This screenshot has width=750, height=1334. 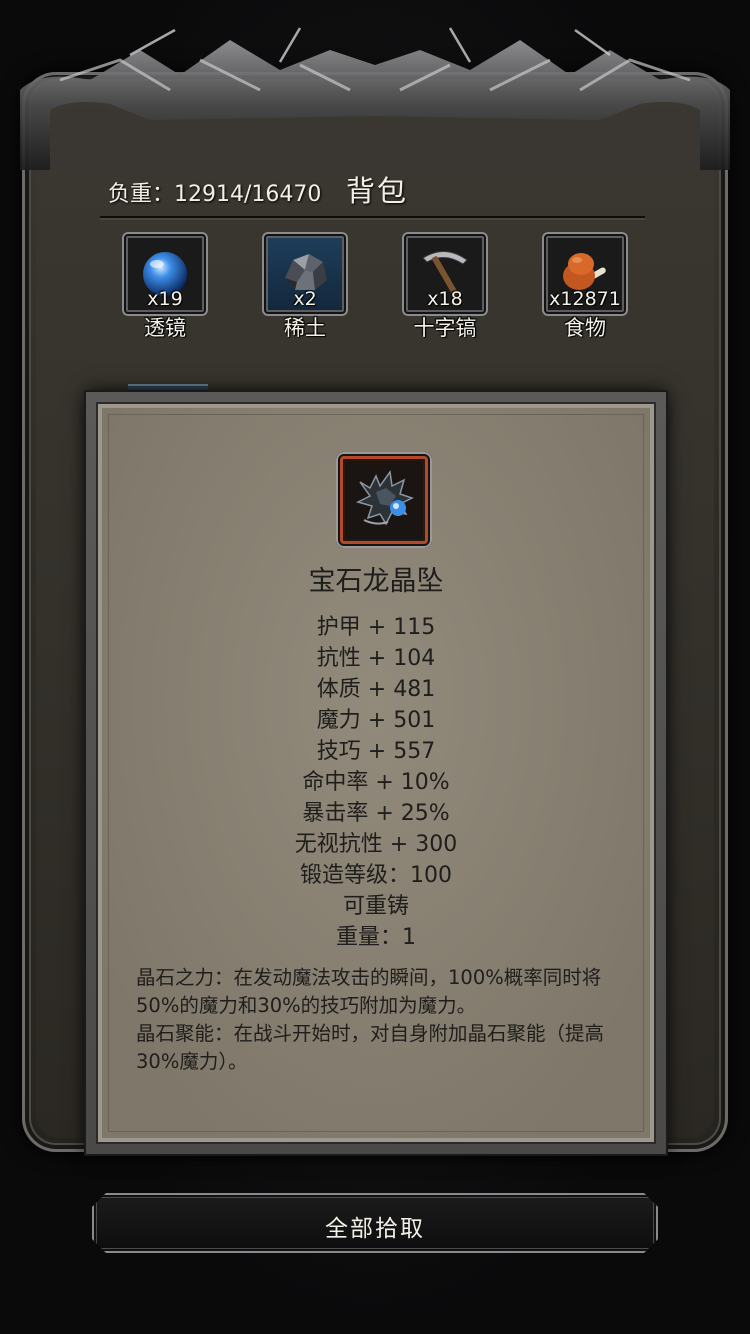 What do you see at coordinates (165, 328) in the screenshot?
I see `slot-name: 透镜` at bounding box center [165, 328].